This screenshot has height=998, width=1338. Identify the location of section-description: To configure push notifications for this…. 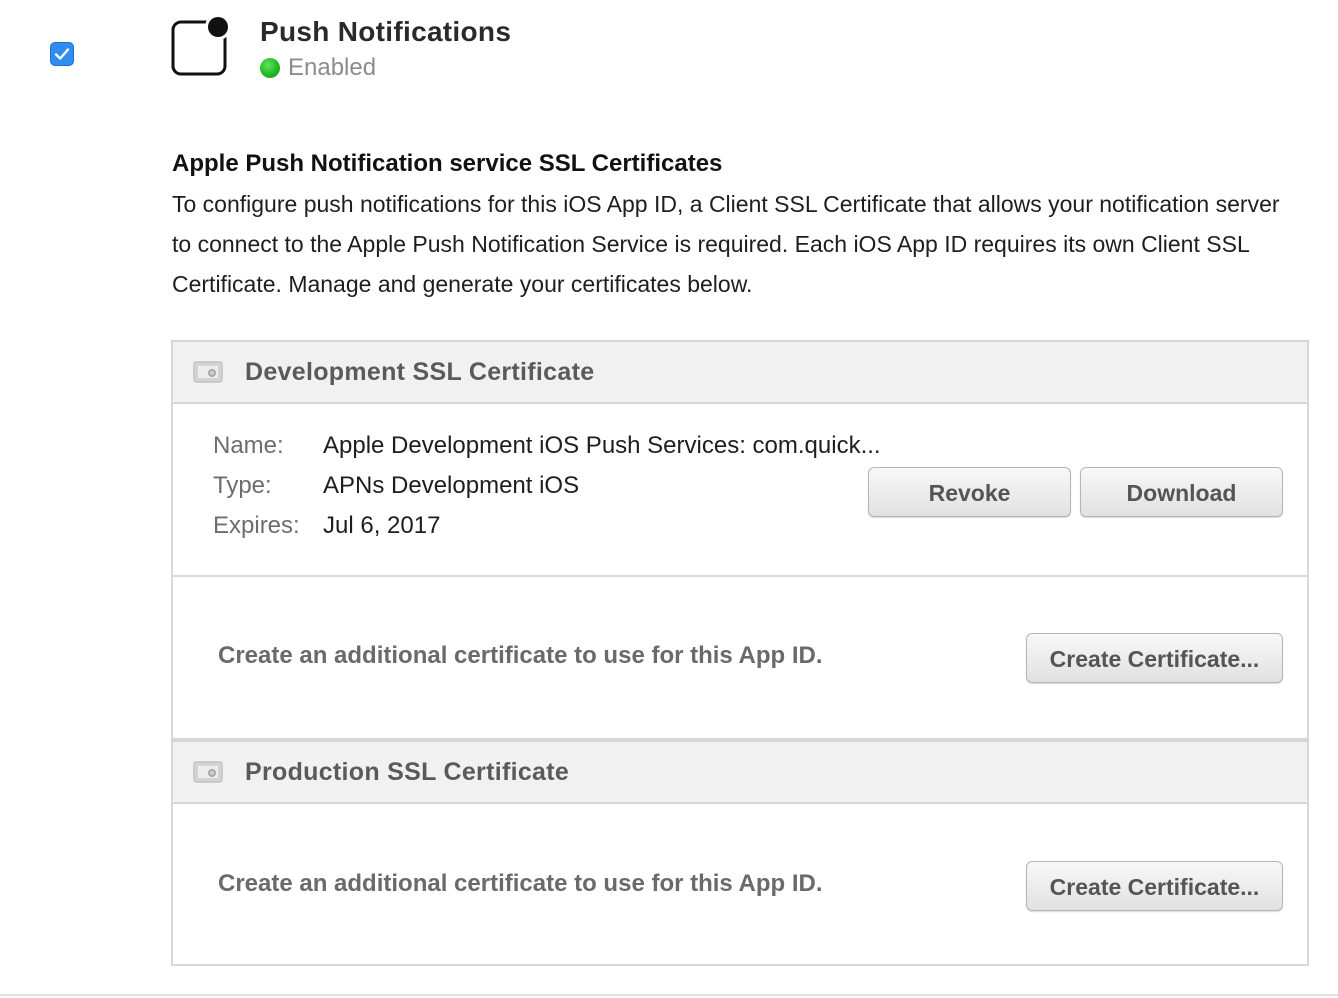
(726, 244).